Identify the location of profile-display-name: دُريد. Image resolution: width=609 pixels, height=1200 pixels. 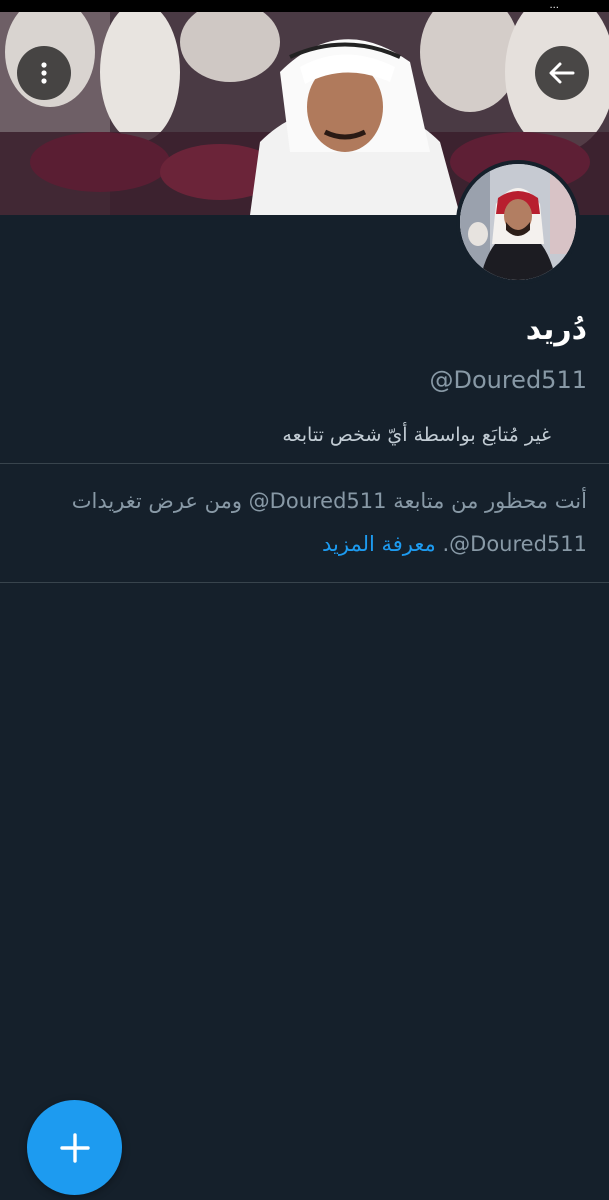
(556, 329).